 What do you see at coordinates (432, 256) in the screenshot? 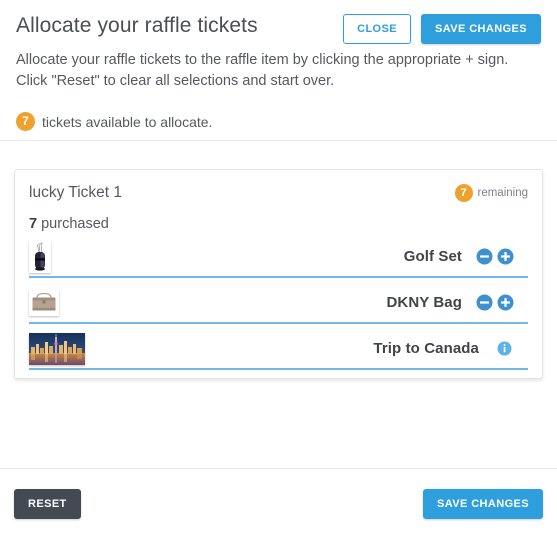
I see `item-label: Golf Set` at bounding box center [432, 256].